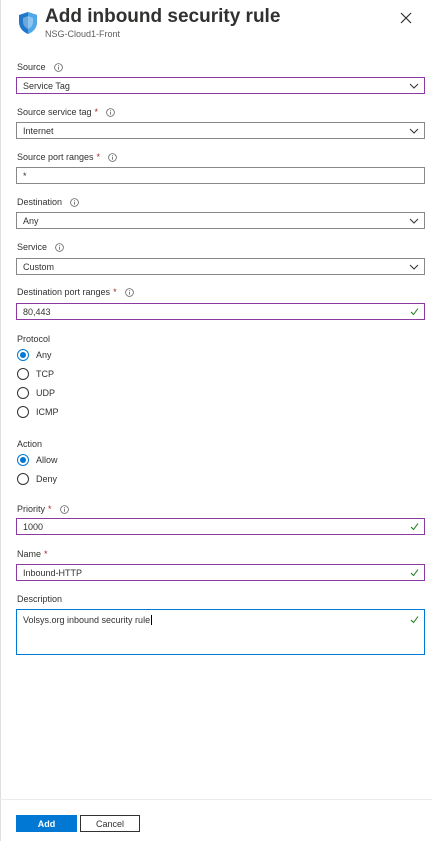 Image resolution: width=432 pixels, height=841 pixels. I want to click on action-label: Action, so click(29, 444).